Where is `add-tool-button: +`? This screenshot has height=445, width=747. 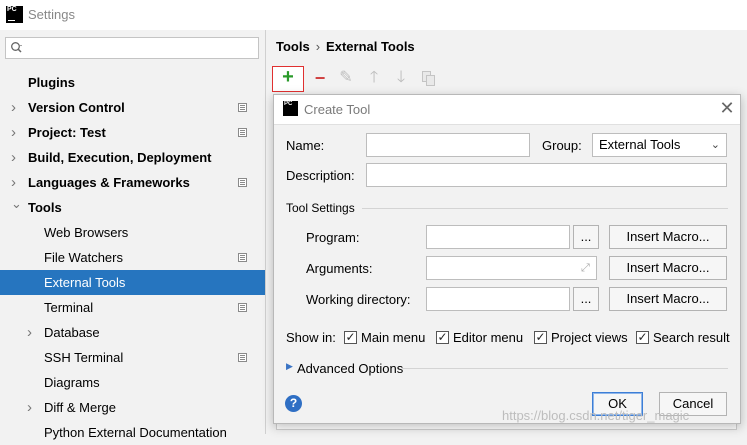
add-tool-button: + is located at coordinates (288, 79).